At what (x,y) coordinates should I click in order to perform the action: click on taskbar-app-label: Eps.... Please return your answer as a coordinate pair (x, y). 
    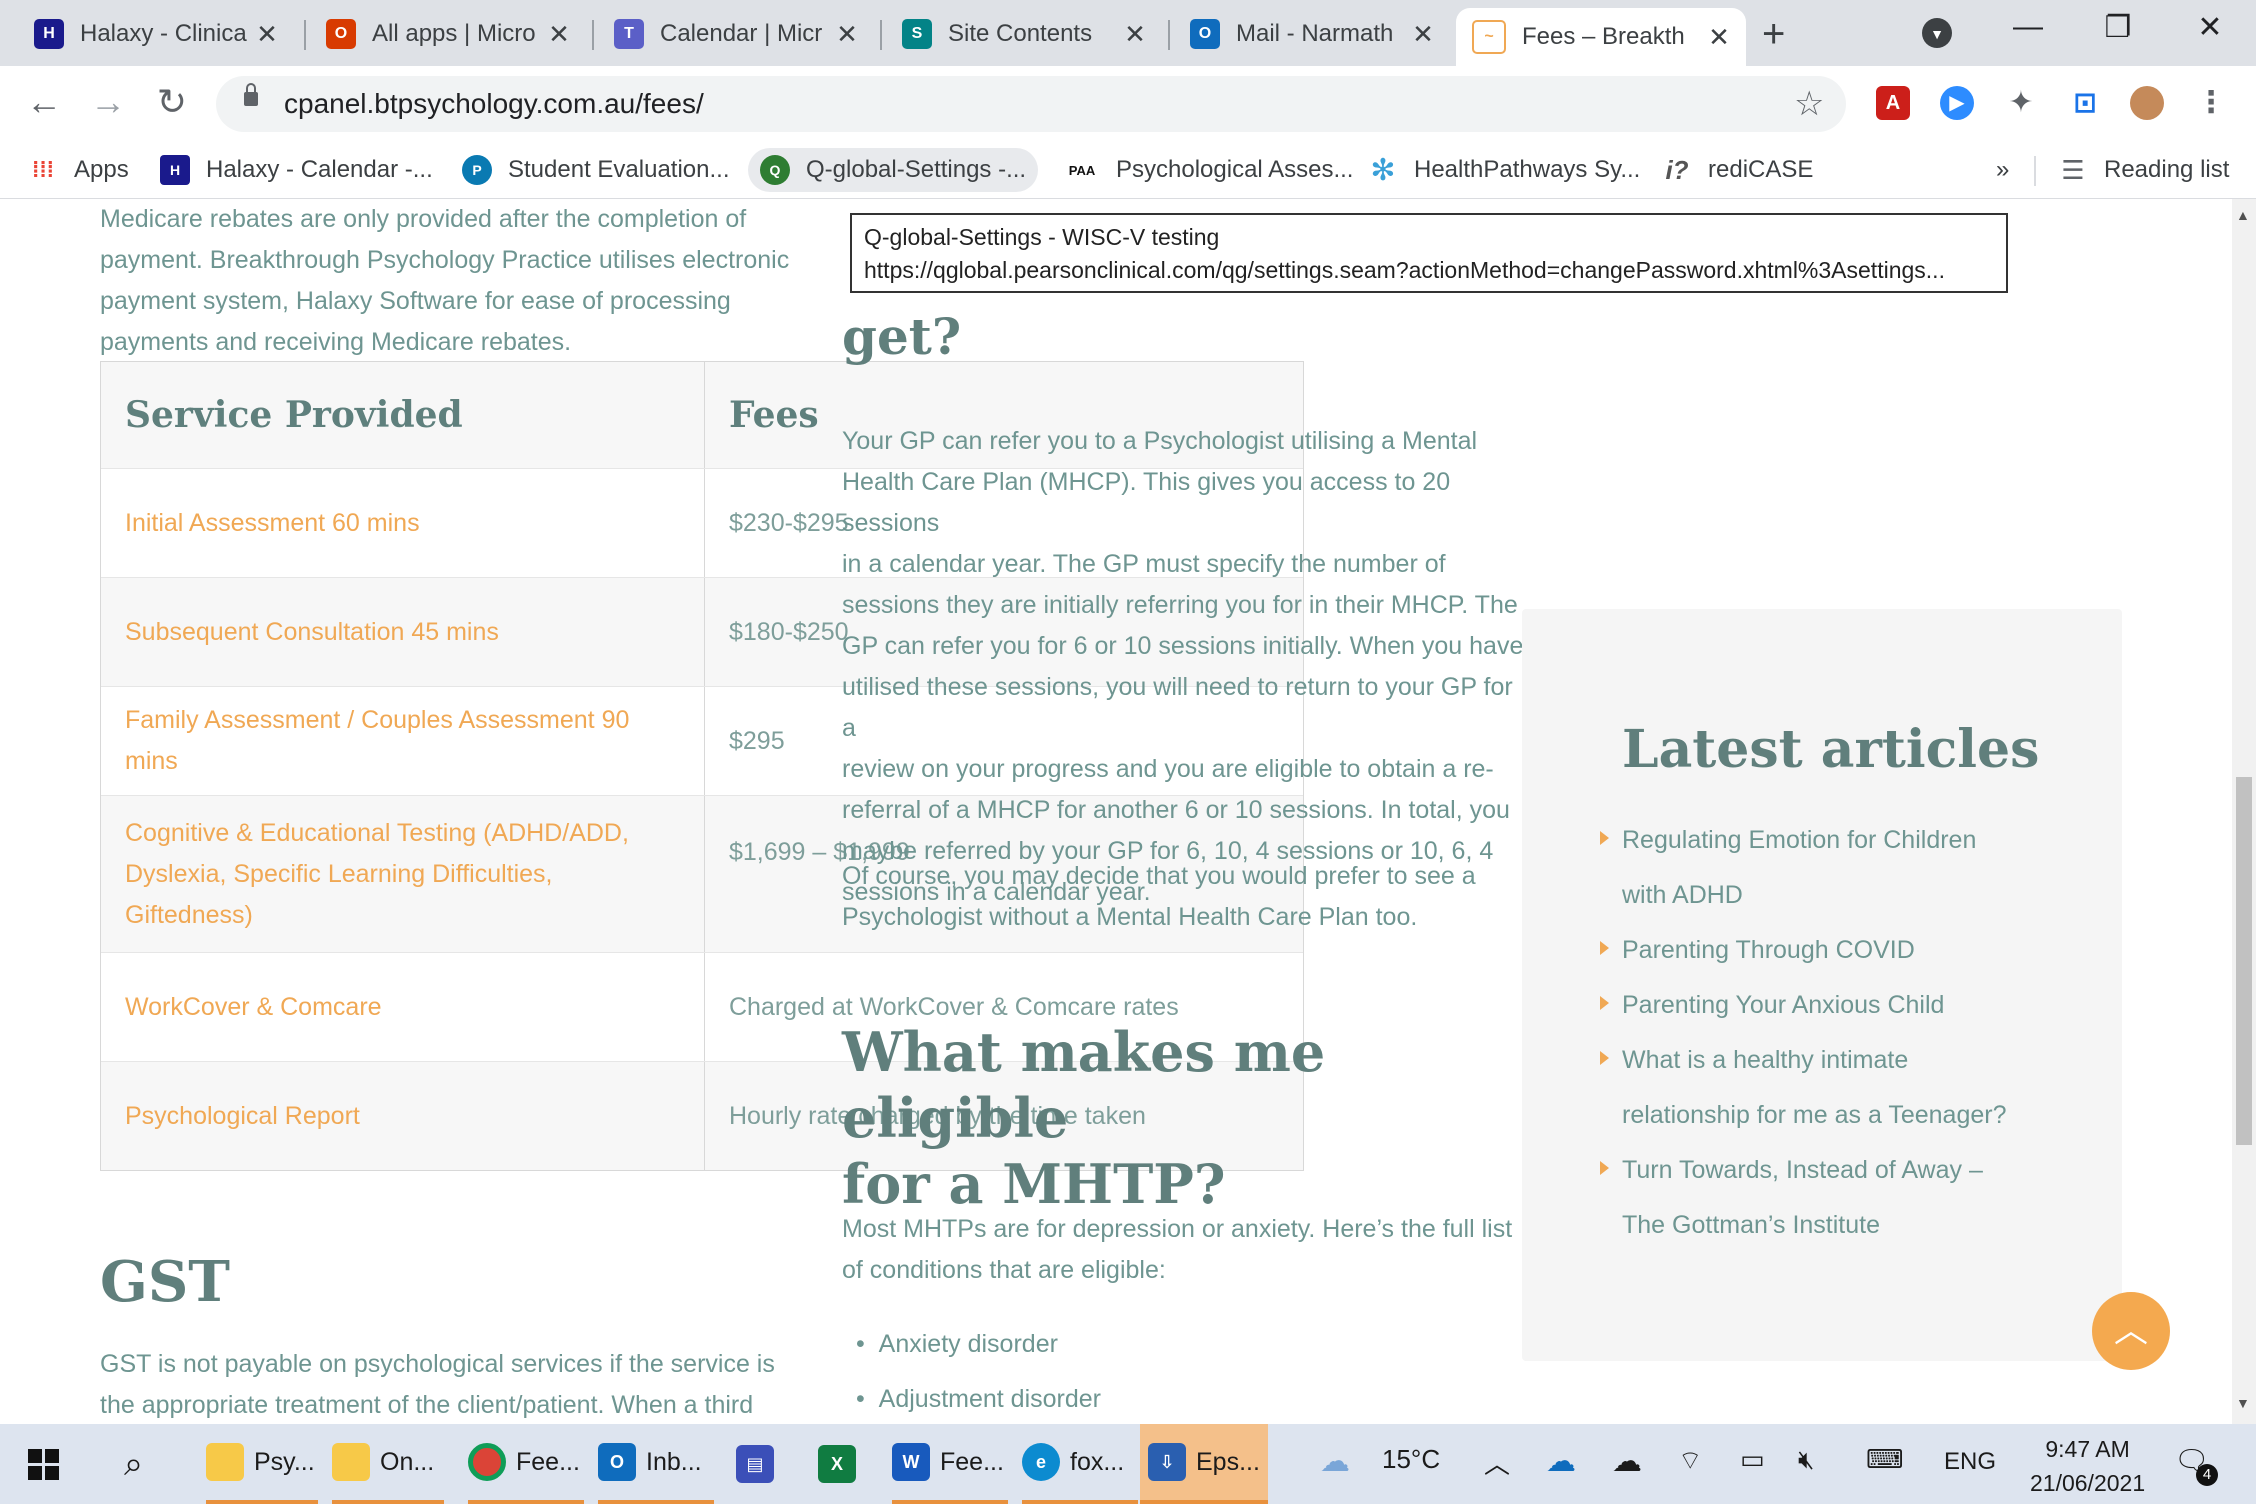
    Looking at the image, I should click on (1228, 1461).